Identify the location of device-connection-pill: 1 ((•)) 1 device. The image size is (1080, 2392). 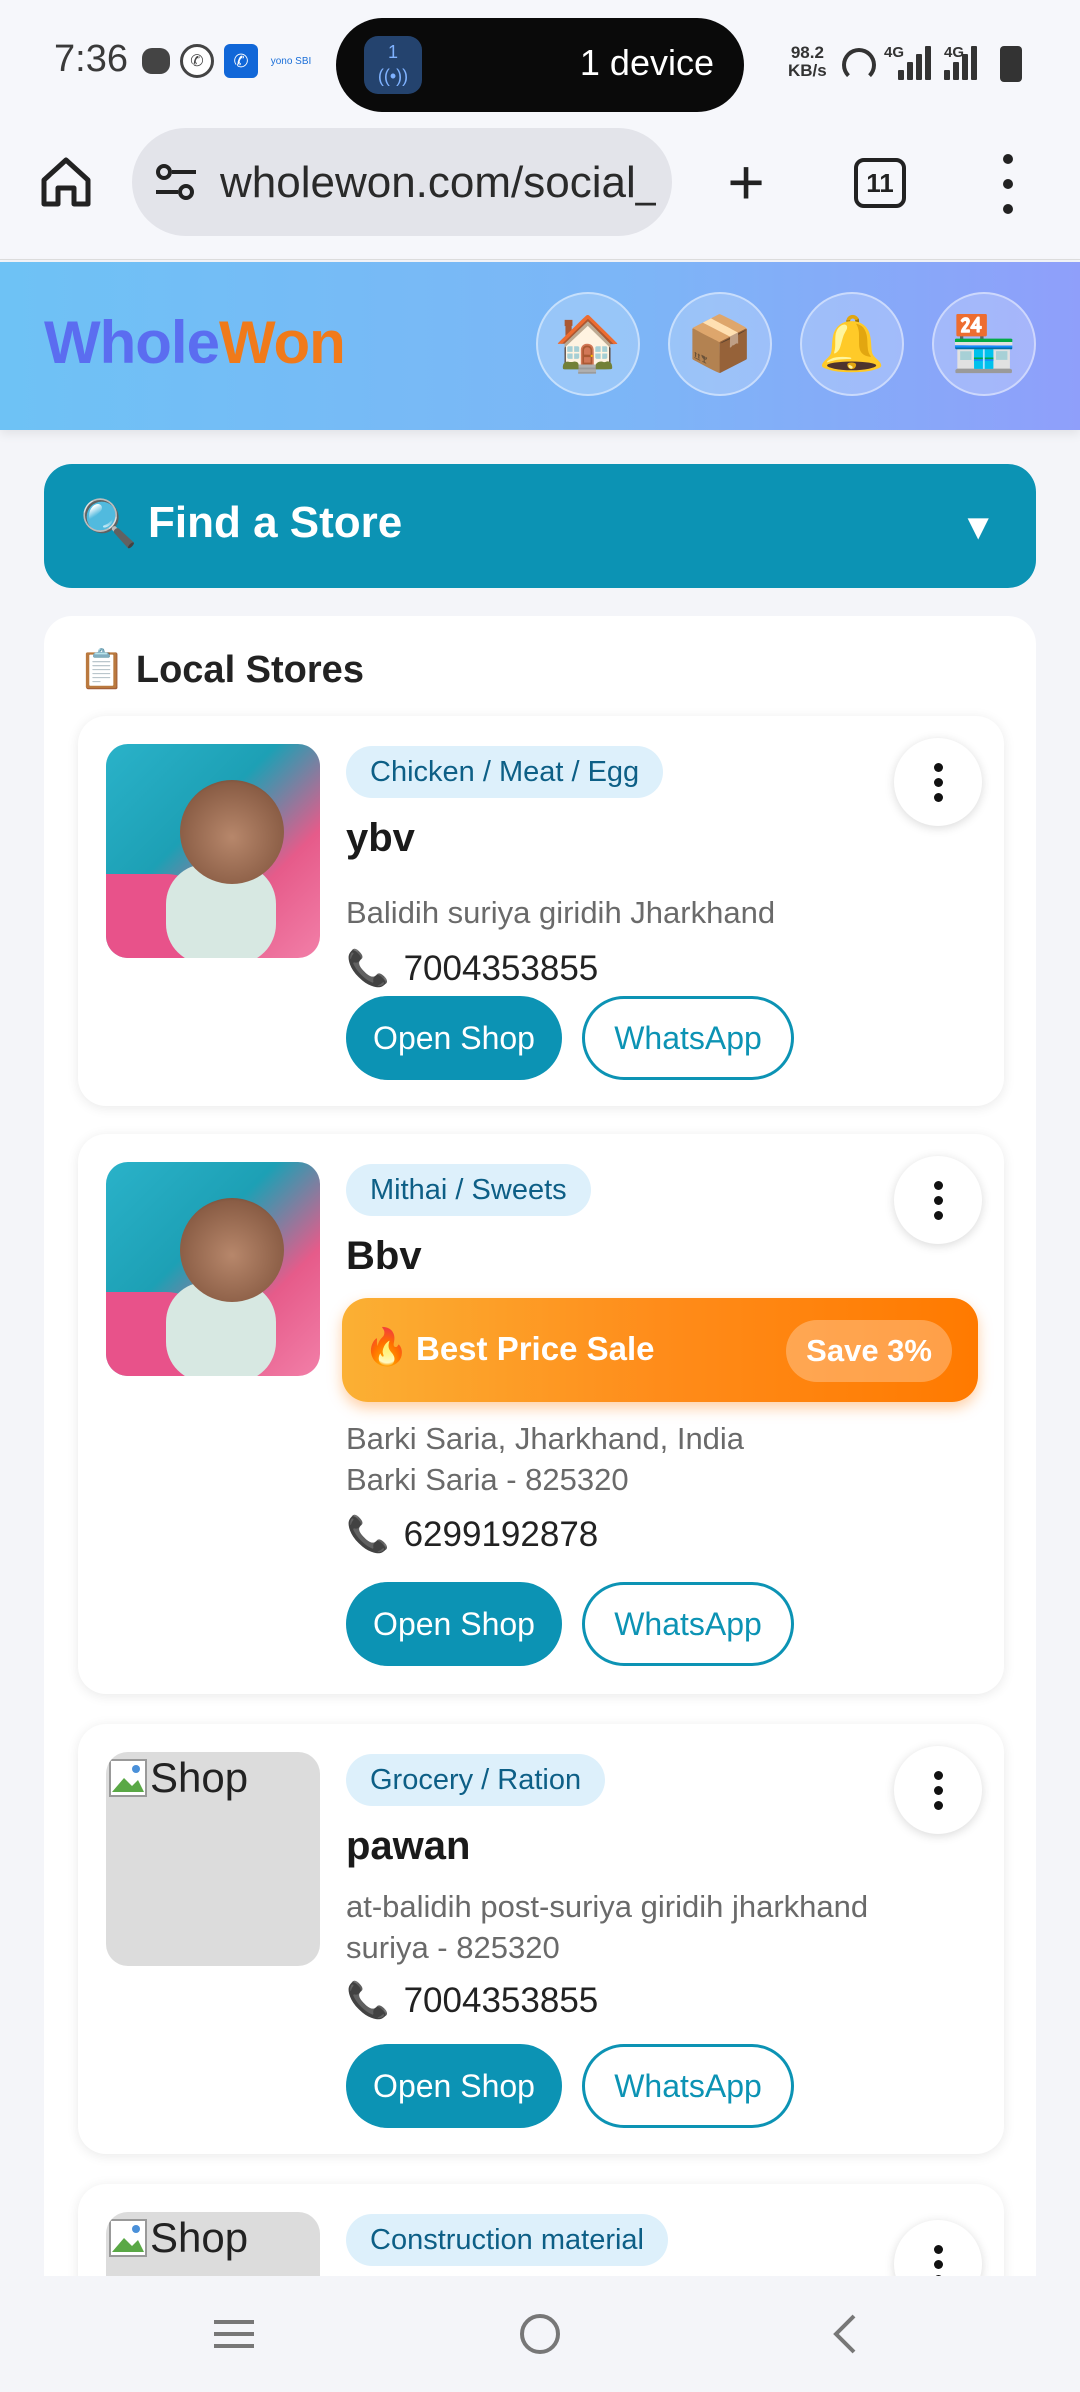
(540, 65).